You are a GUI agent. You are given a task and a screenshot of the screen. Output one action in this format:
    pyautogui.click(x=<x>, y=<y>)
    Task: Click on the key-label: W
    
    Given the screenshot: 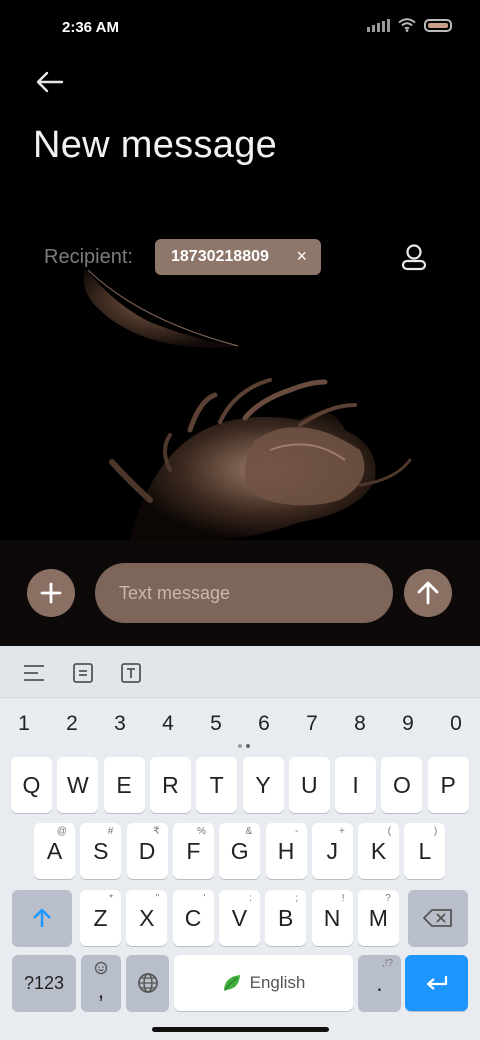 What is the action you would take?
    pyautogui.click(x=77, y=784)
    